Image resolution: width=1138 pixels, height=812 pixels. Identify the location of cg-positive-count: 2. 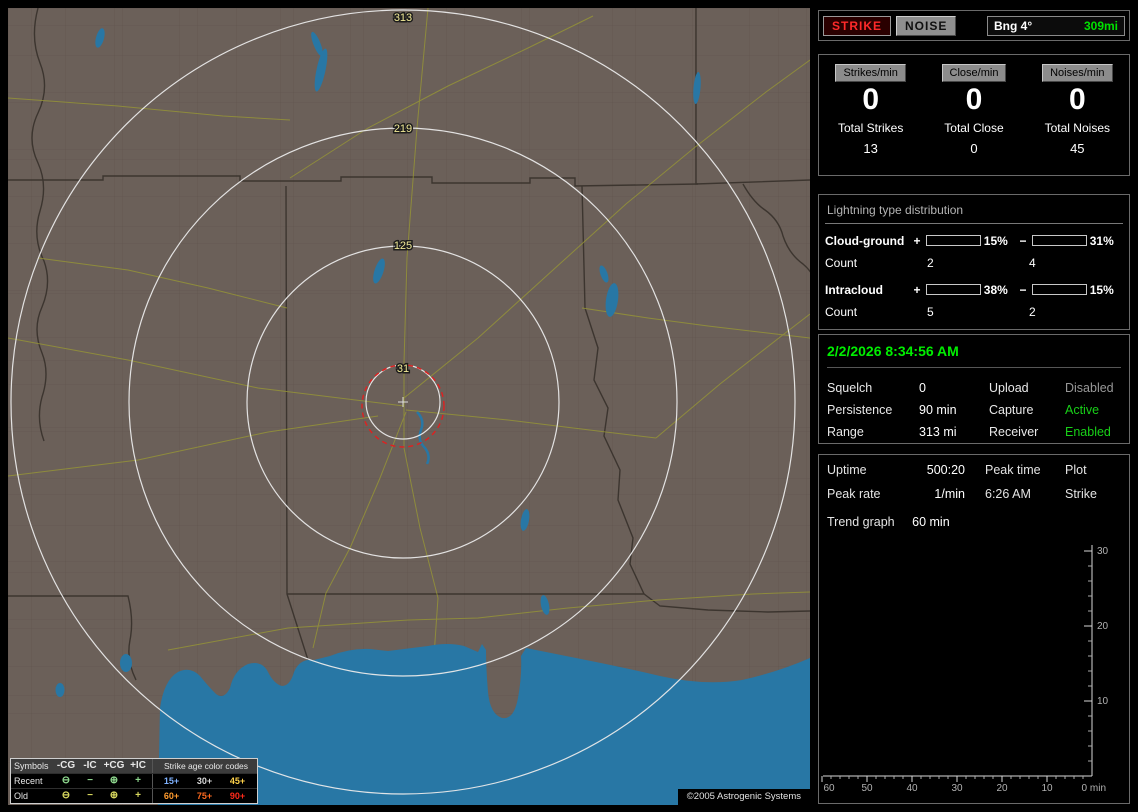
(930, 263).